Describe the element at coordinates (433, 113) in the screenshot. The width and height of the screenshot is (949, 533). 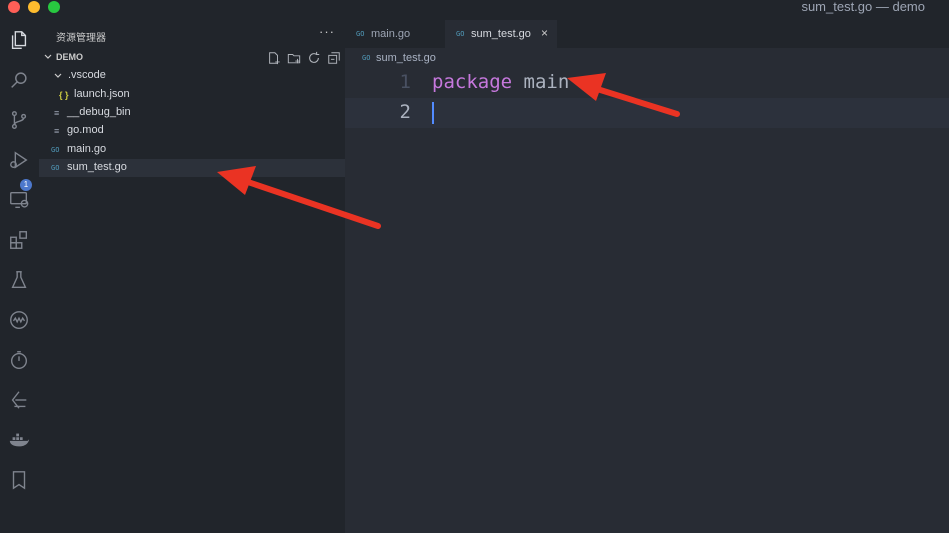
I see `text-cursor` at that location.